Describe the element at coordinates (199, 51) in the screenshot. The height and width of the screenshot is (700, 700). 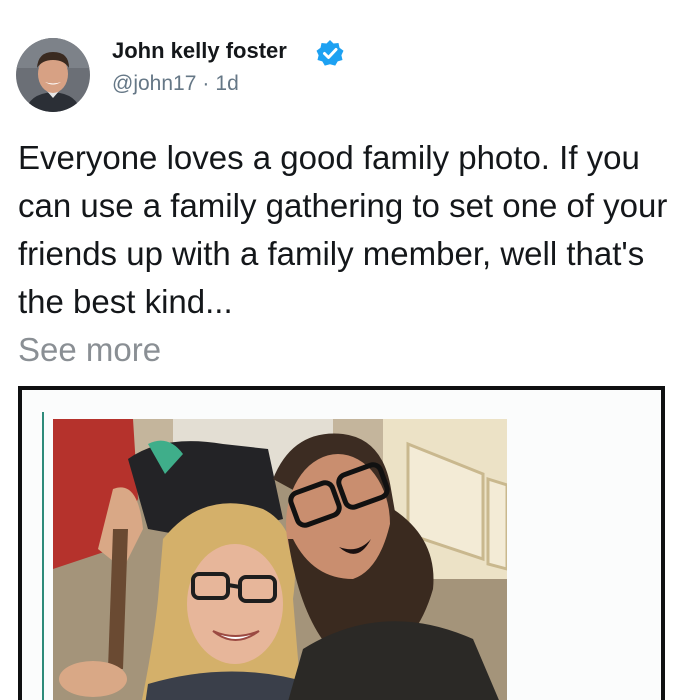
I see `author-name: John kelly foster` at that location.